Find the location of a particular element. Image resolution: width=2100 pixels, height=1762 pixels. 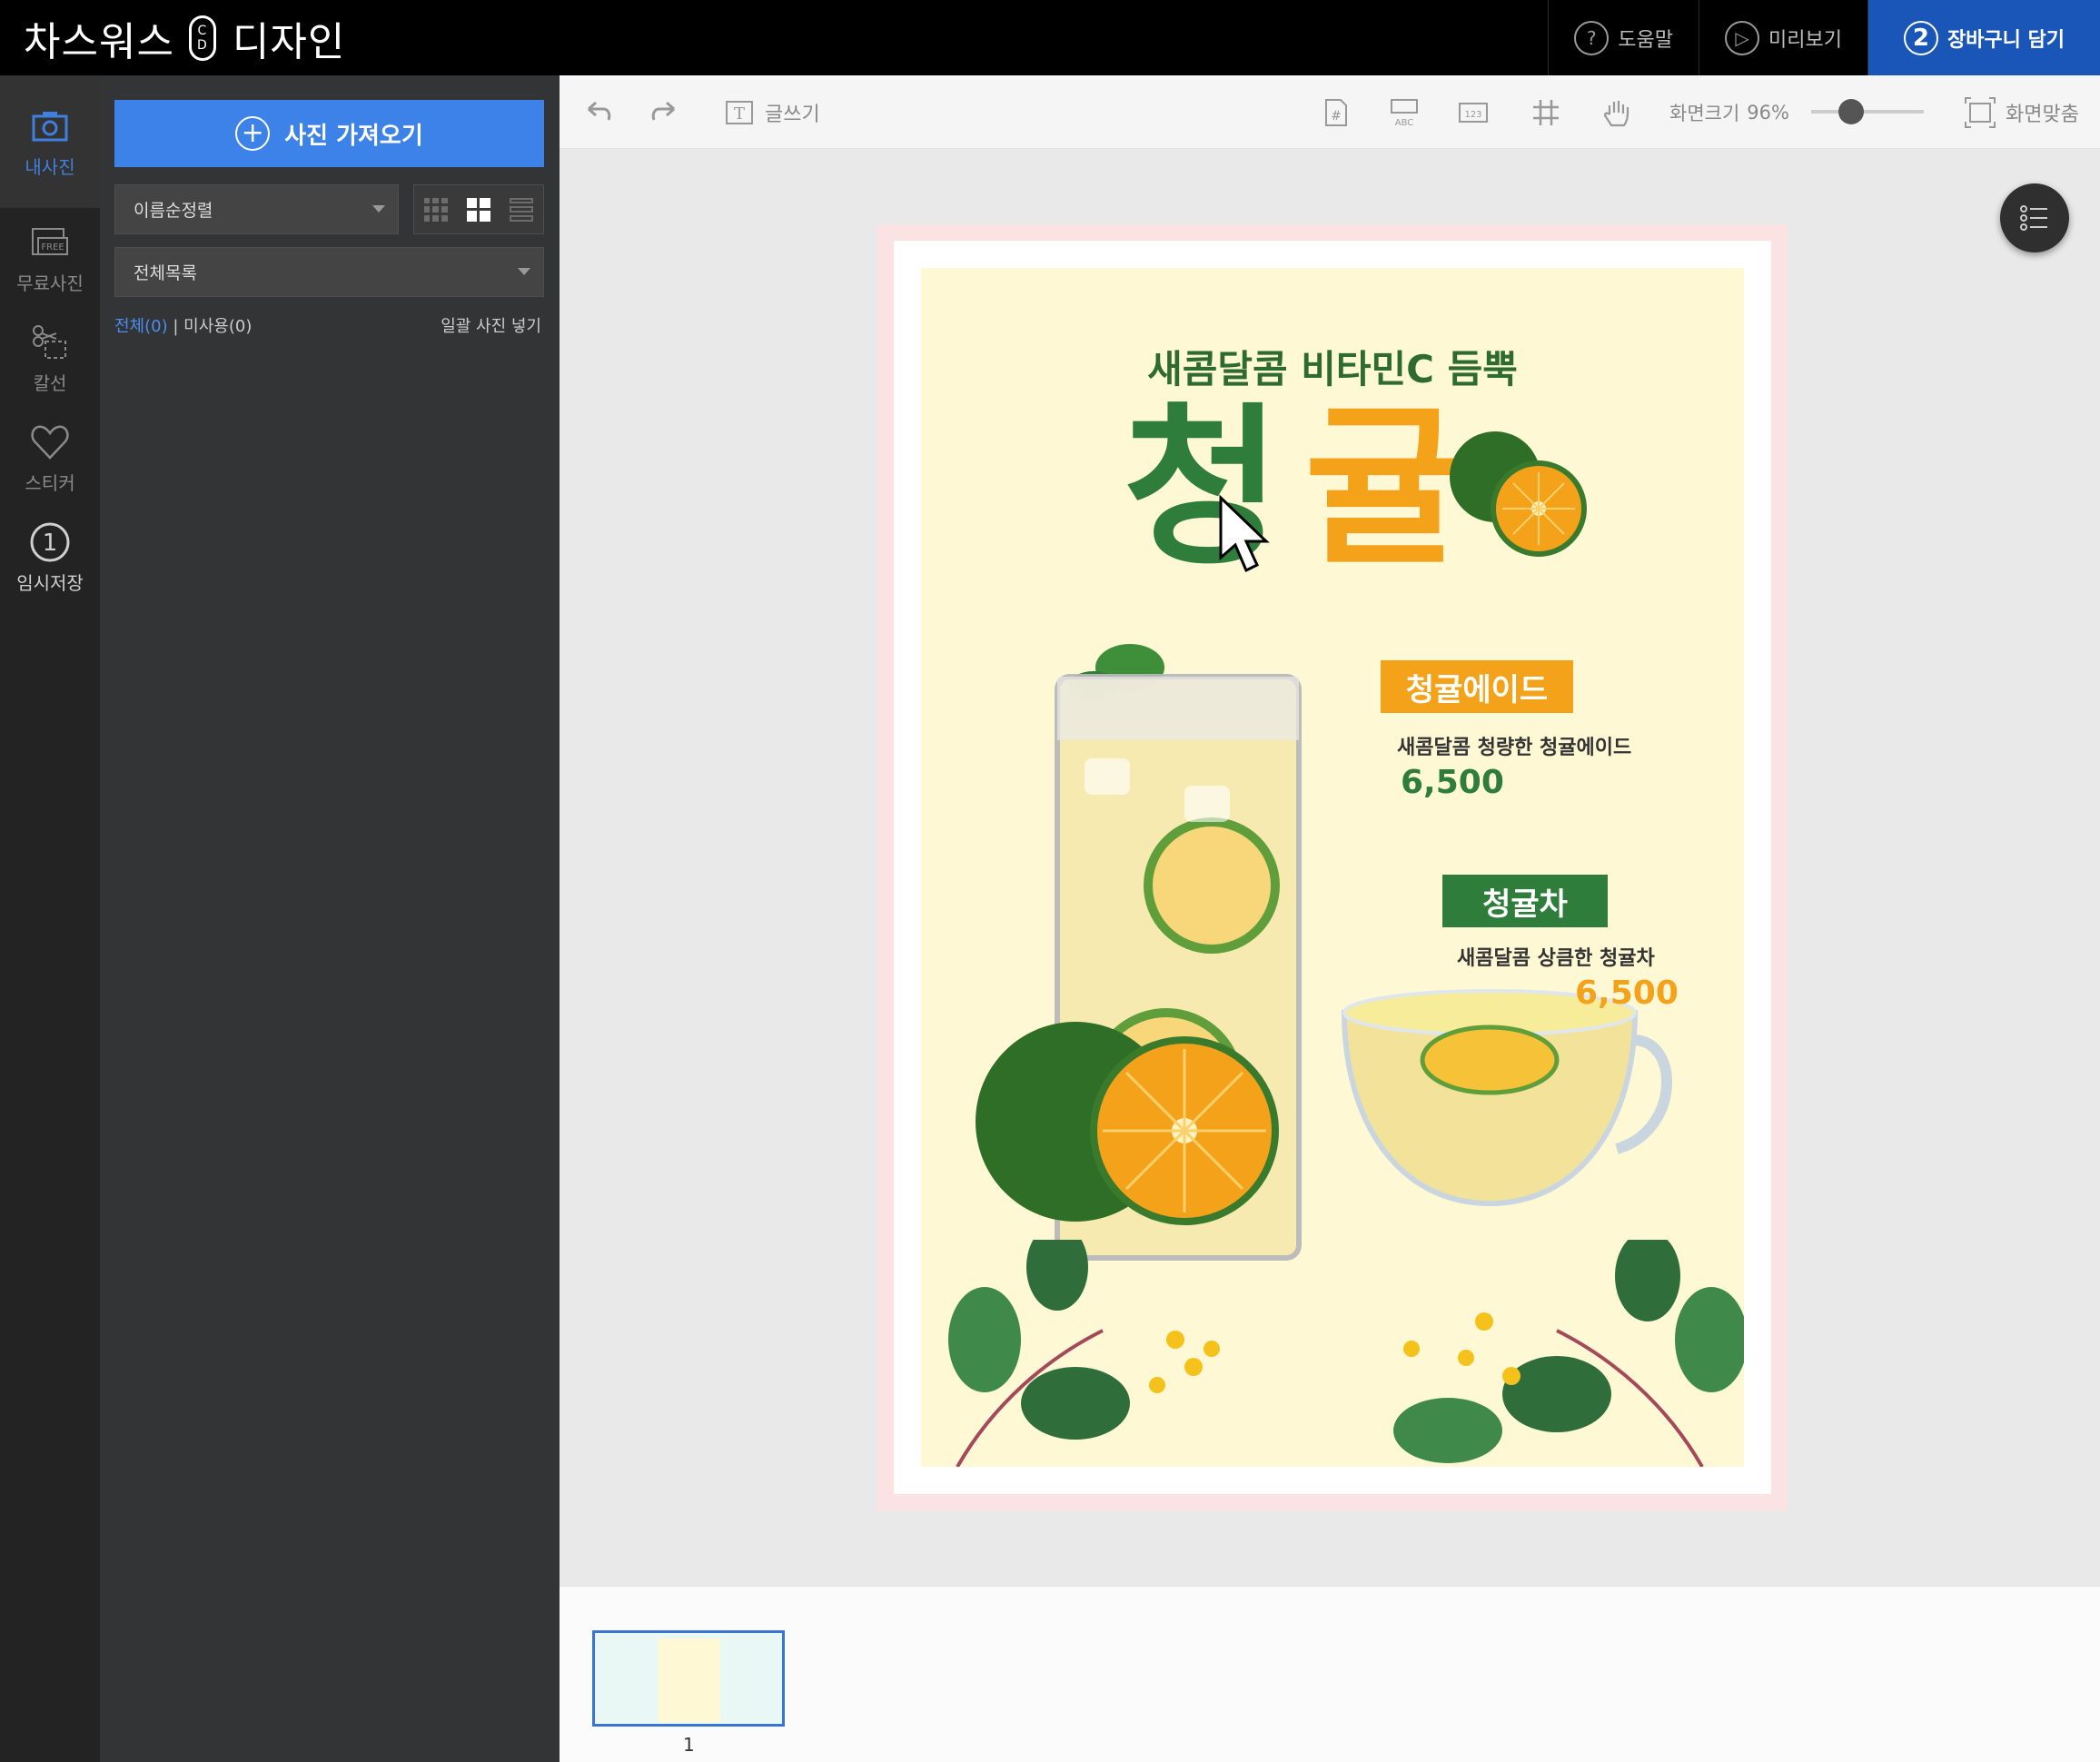

poster-headline: 새콤달콤 비타민C 듬뿍 is located at coordinates (1332, 366).